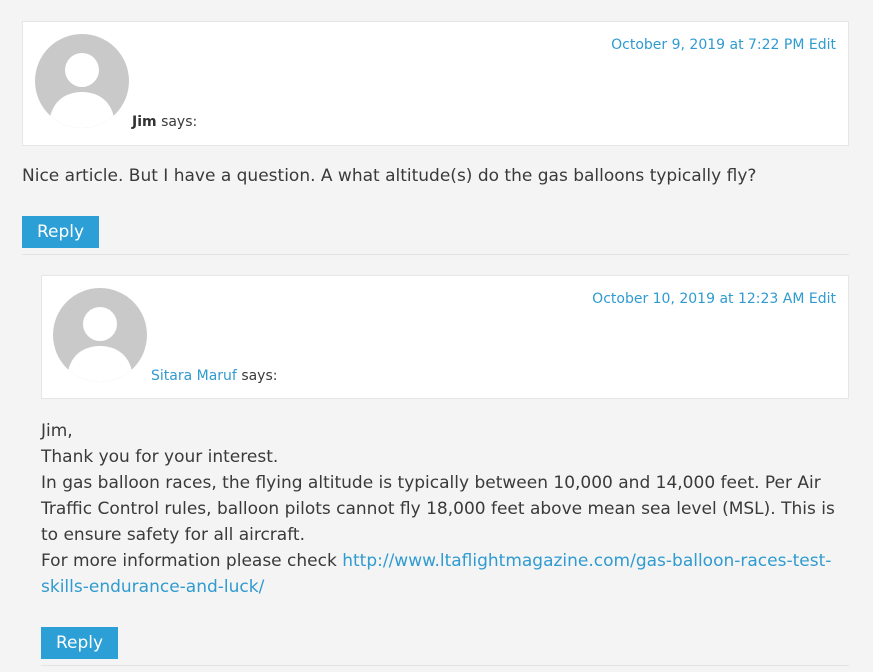 This screenshot has width=873, height=672. What do you see at coordinates (144, 122) in the screenshot?
I see `author-name: Jim` at bounding box center [144, 122].